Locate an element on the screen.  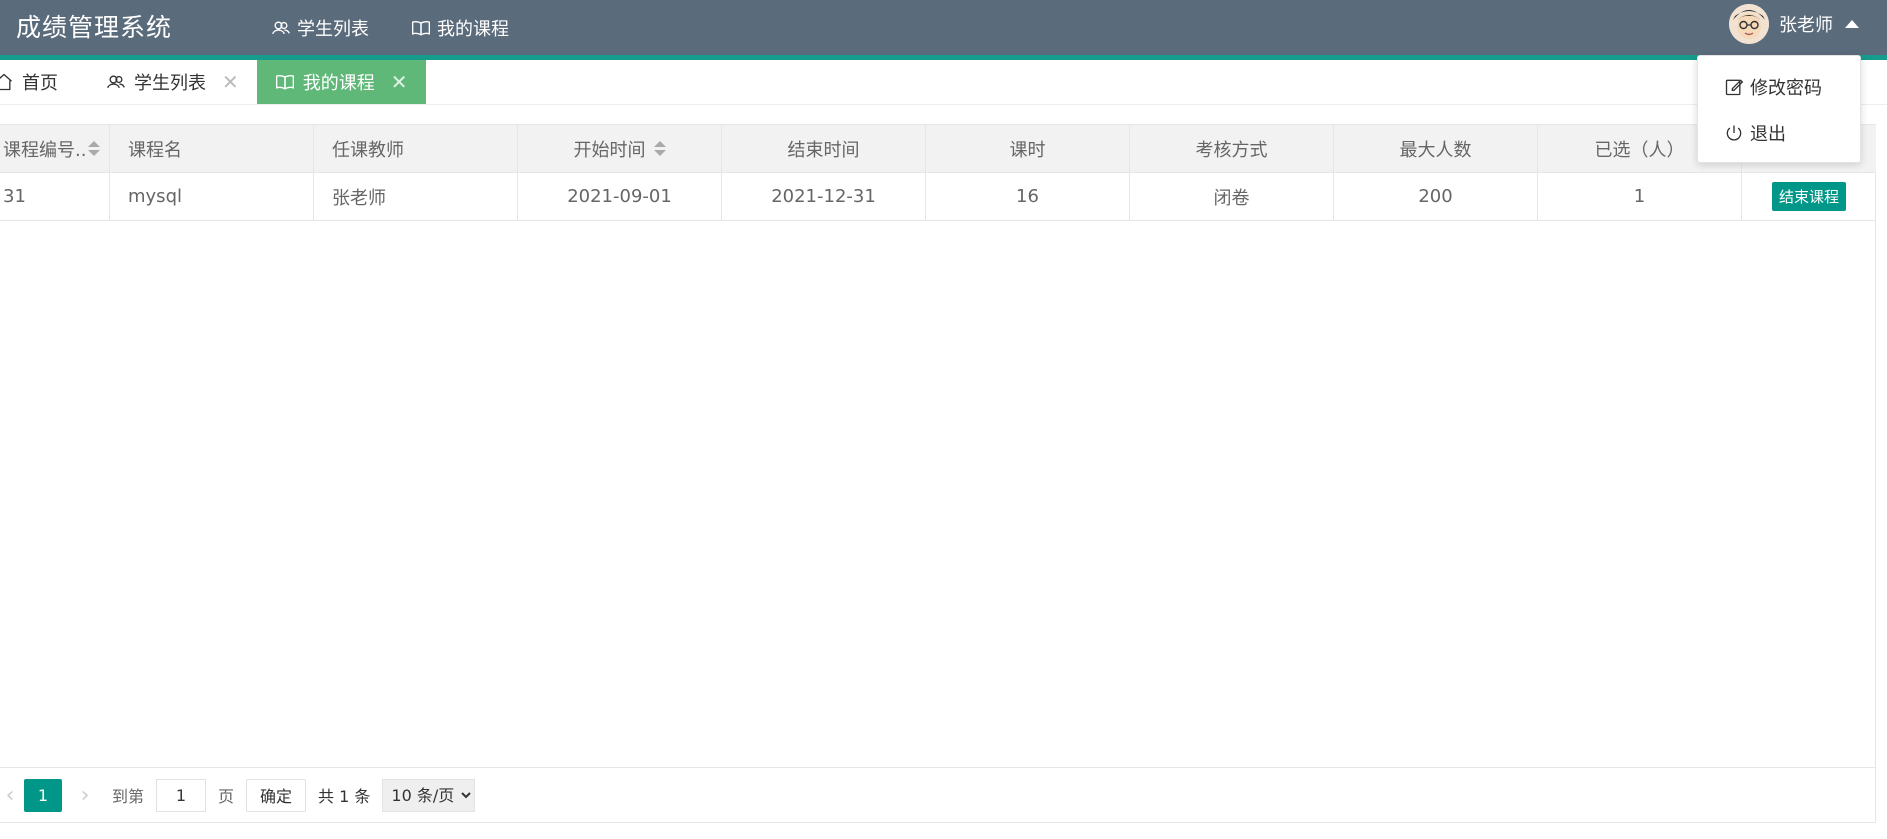
power-icon is located at coordinates (1734, 133).